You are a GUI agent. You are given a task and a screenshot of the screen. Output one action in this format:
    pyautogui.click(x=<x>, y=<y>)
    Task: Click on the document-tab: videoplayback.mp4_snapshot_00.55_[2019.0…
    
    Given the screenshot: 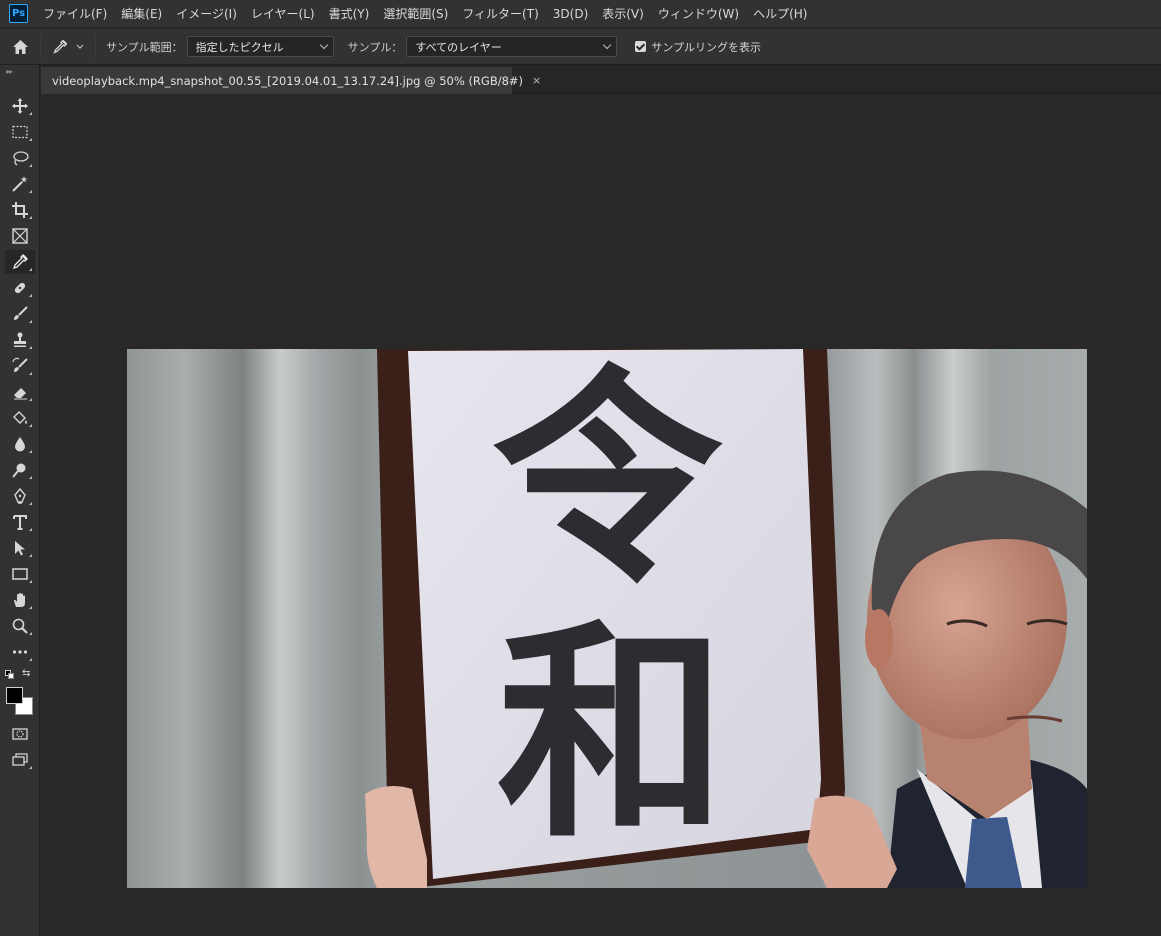 What is the action you would take?
    pyautogui.click(x=291, y=80)
    